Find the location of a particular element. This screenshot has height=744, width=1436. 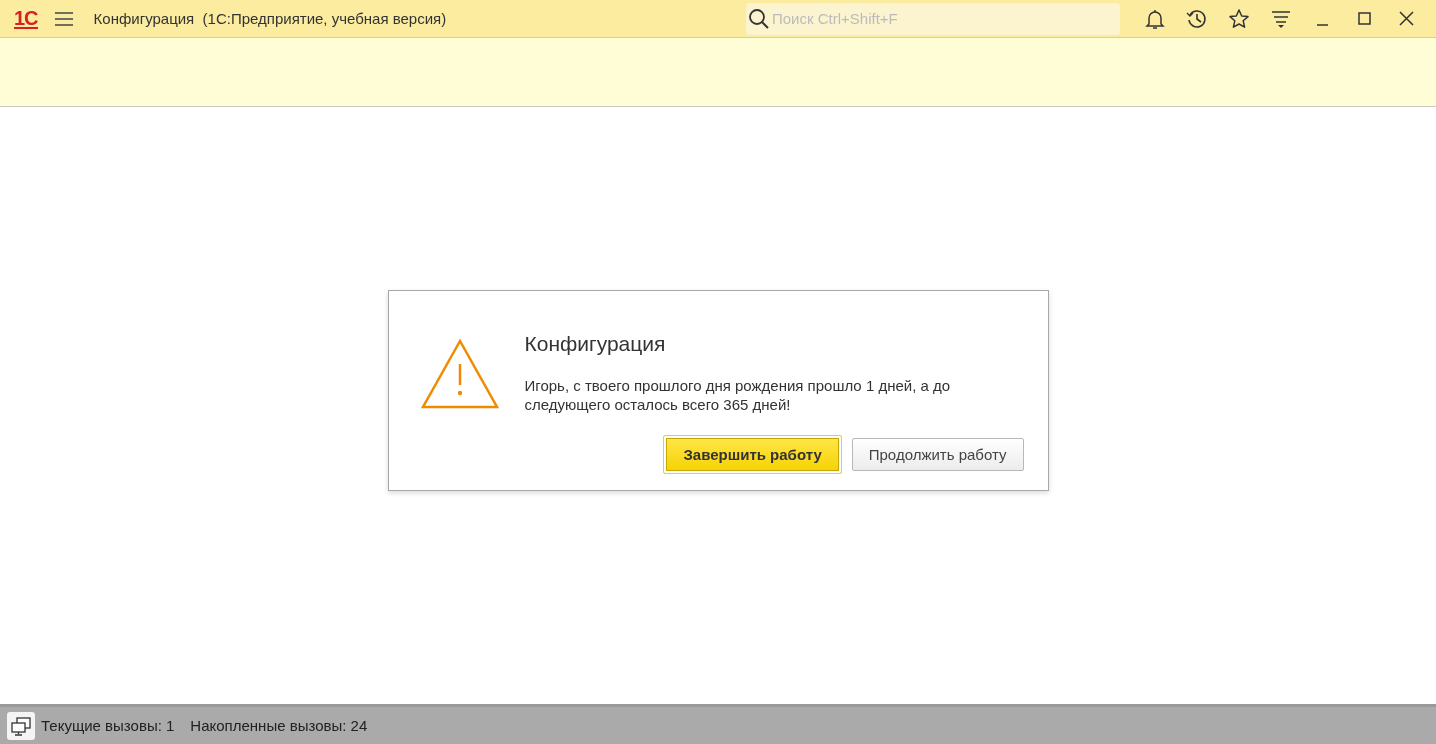

warning-icon is located at coordinates (459, 374).